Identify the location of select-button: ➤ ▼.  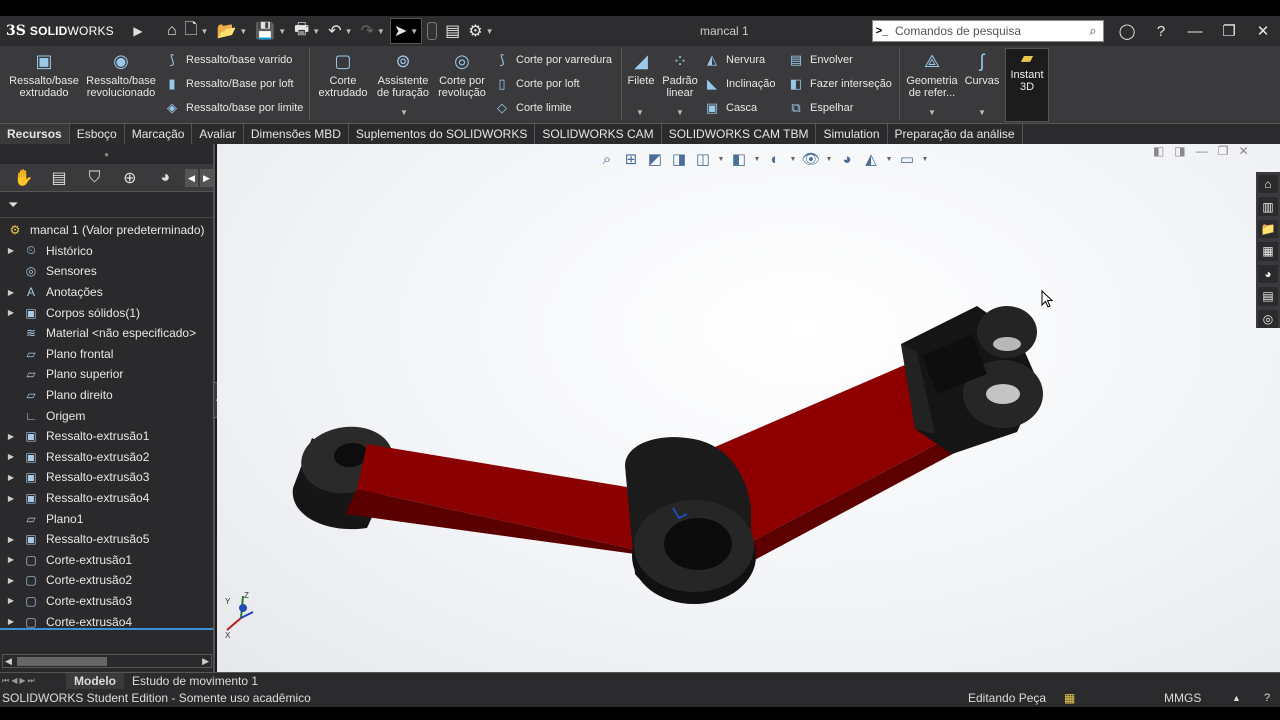
(406, 31).